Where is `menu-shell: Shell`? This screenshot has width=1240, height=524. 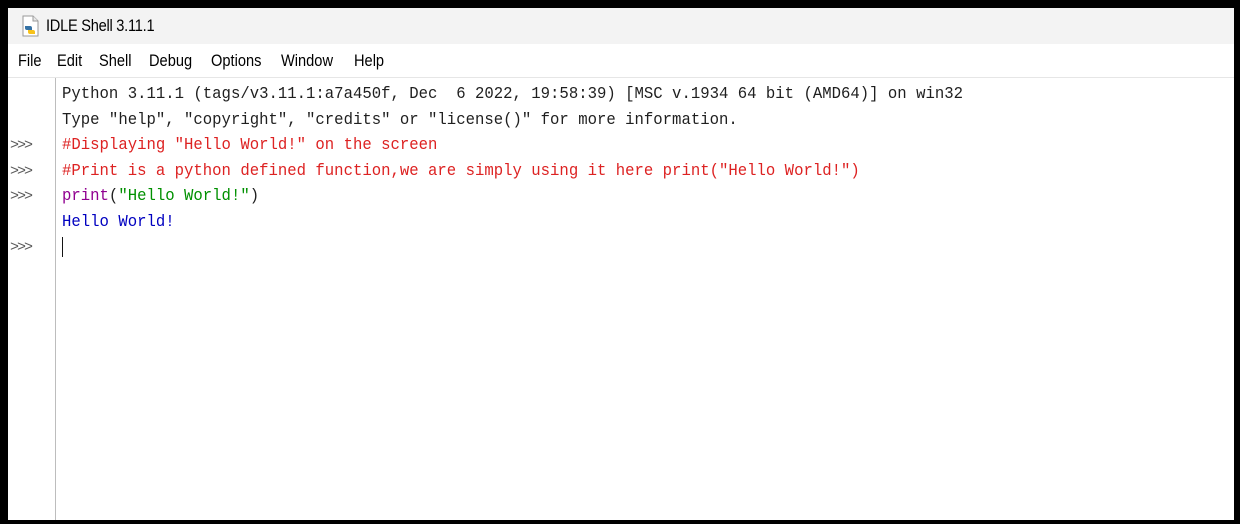
menu-shell: Shell is located at coordinates (115, 61).